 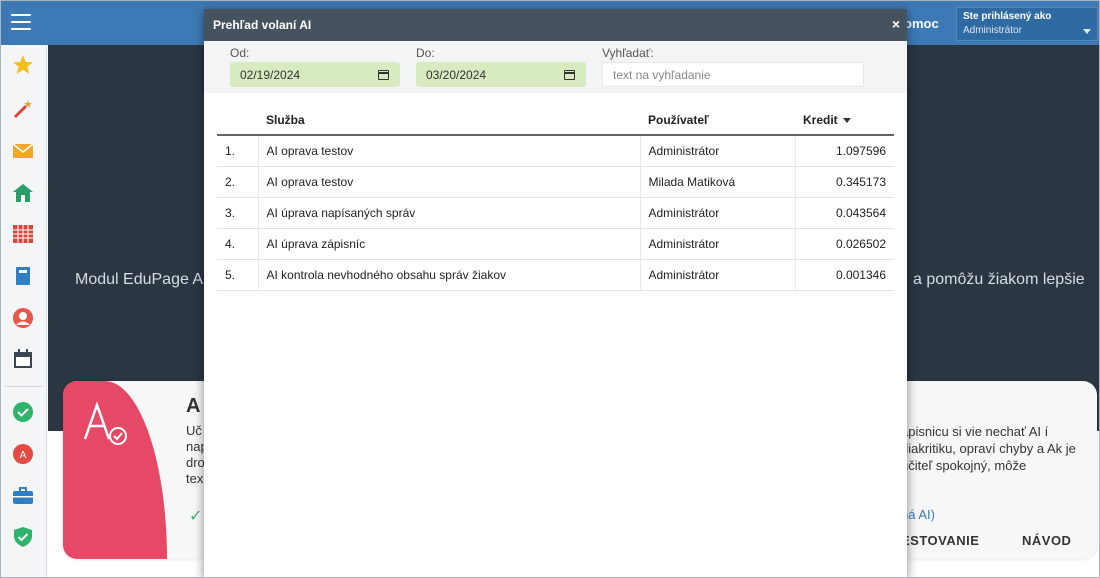 What do you see at coordinates (115, 470) in the screenshot?
I see `card-accent` at bounding box center [115, 470].